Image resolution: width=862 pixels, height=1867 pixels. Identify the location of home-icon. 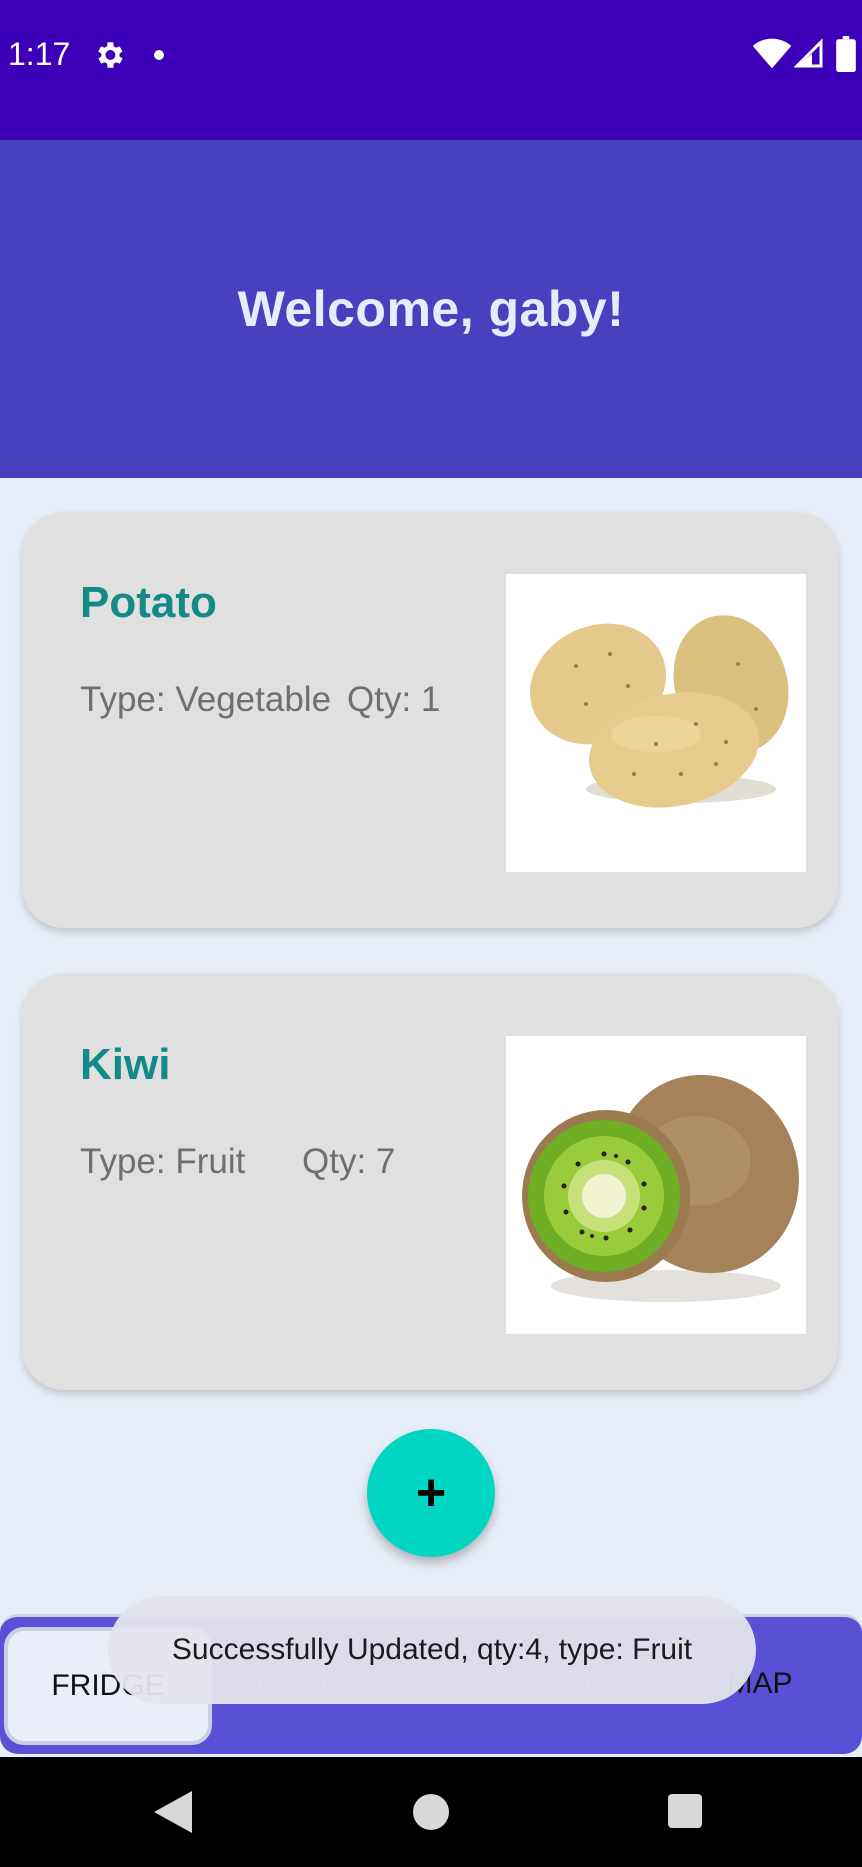
(431, 1812).